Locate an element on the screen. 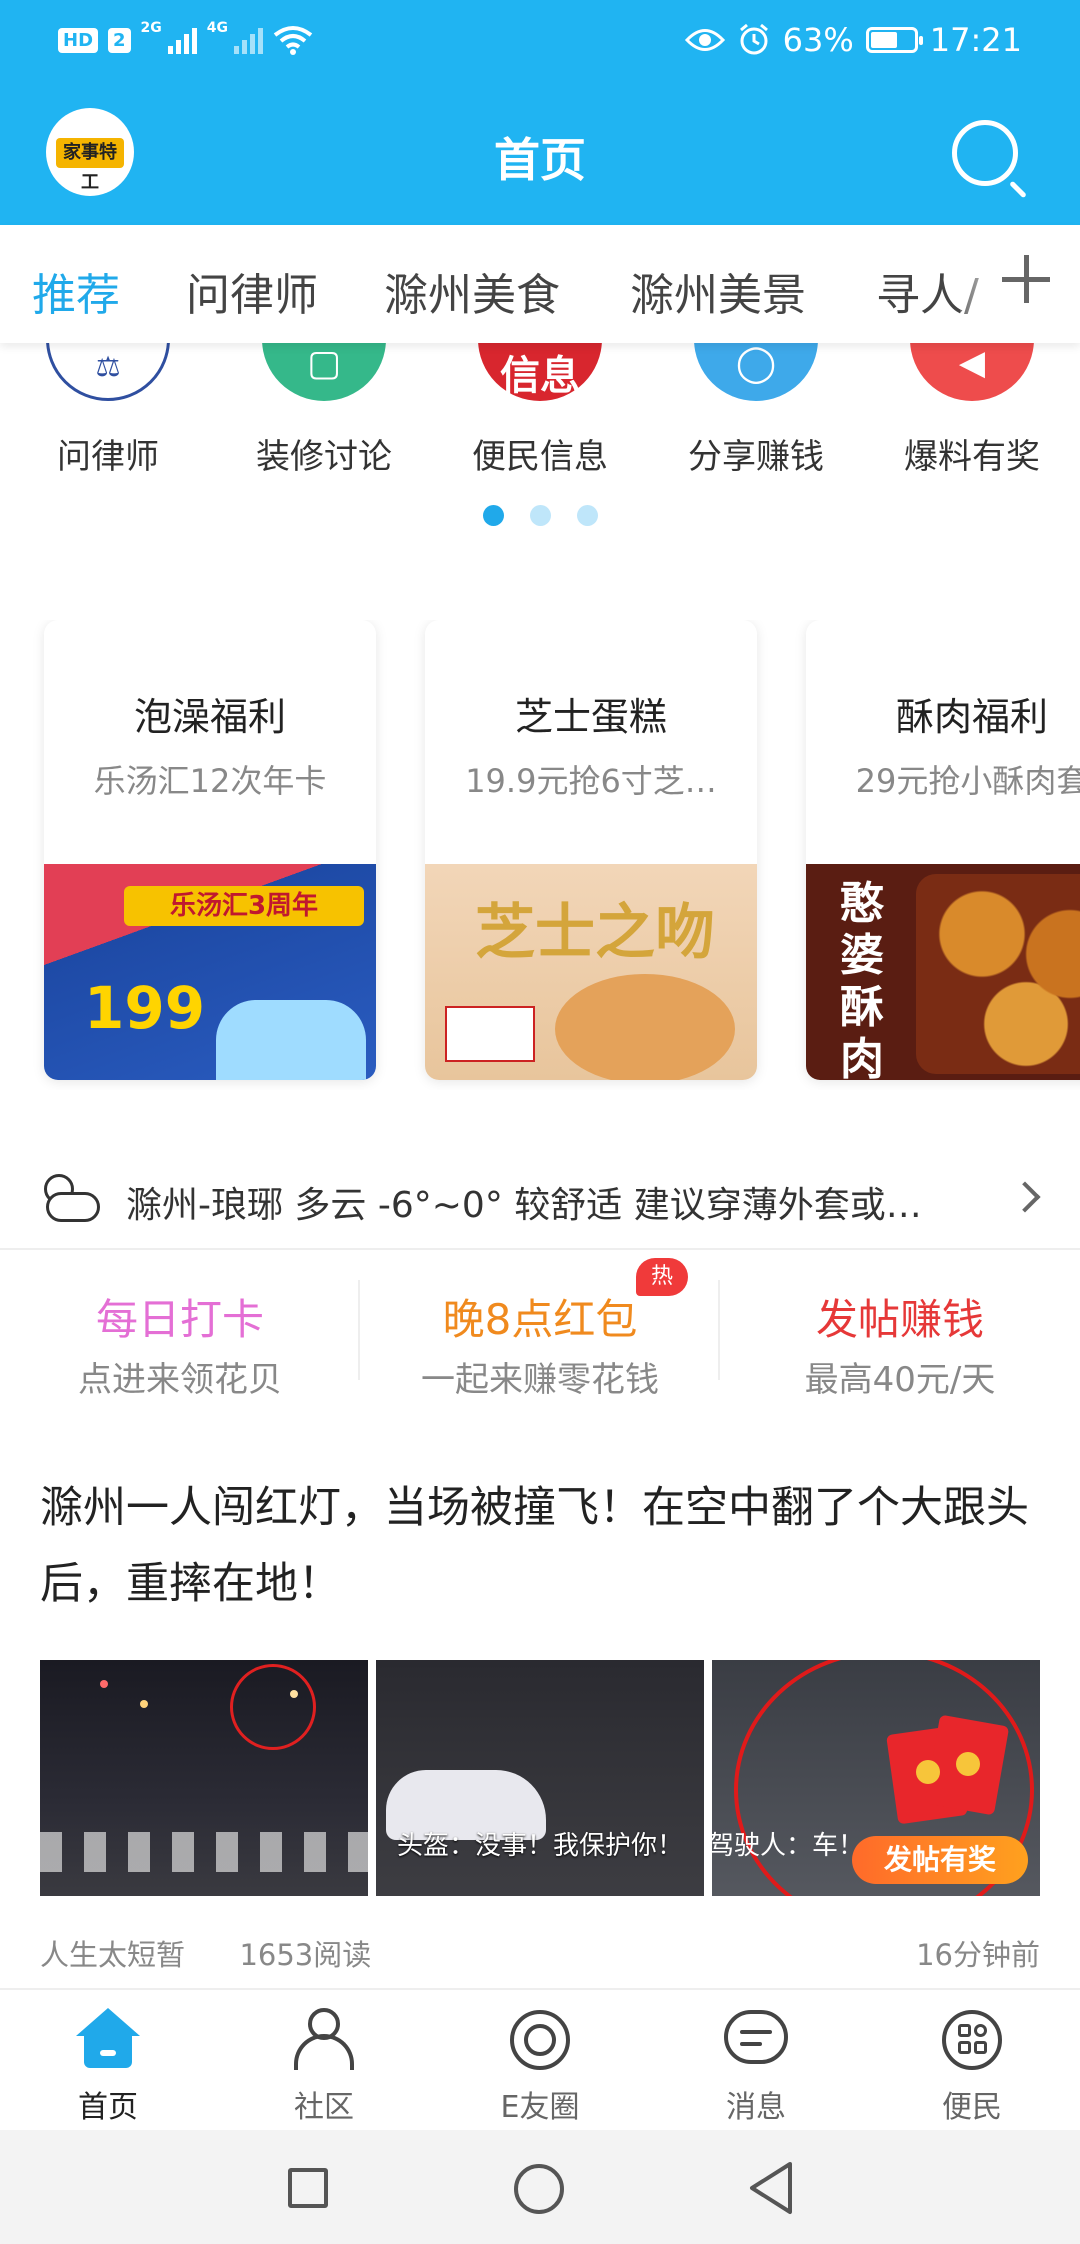  nav-label: 首页 is located at coordinates (108, 2107).